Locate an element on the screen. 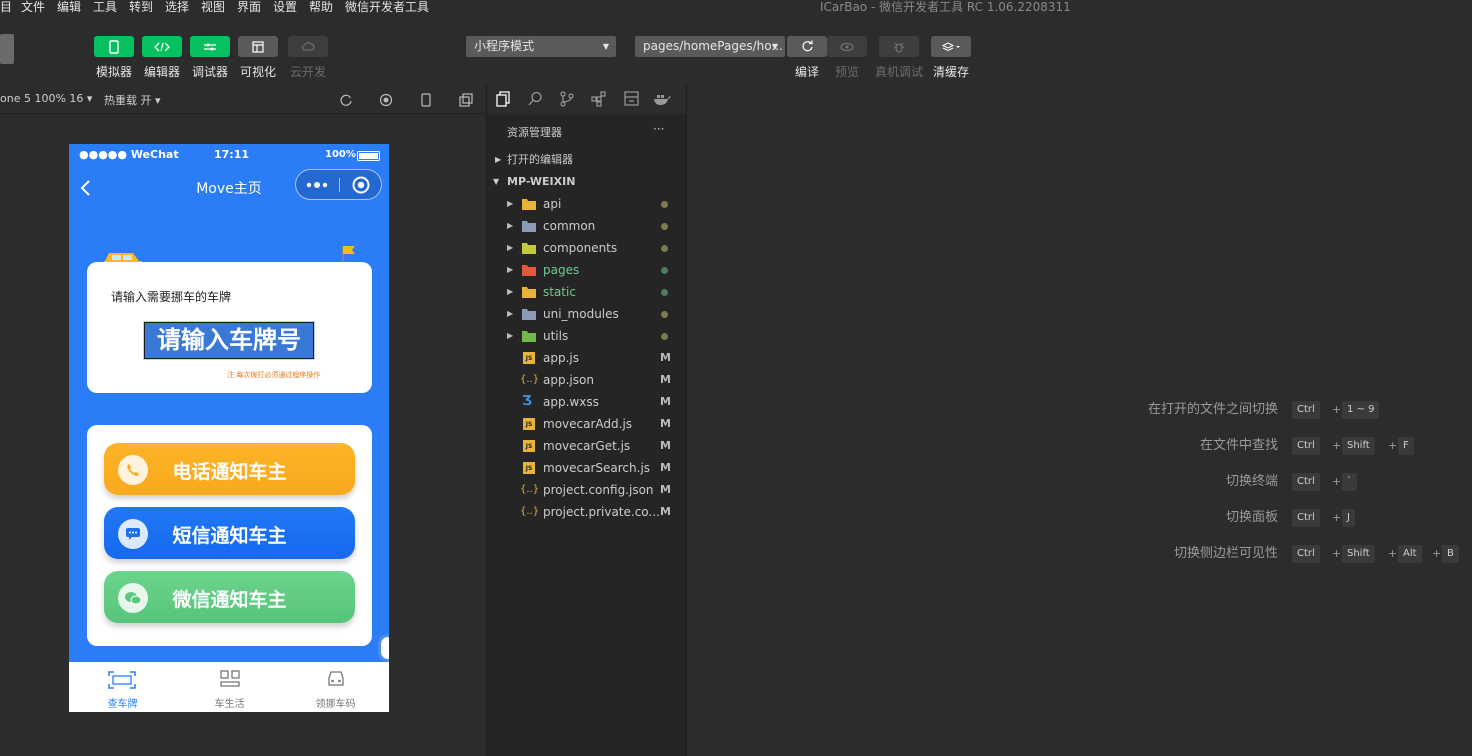  source-control-icon is located at coordinates (567, 99).